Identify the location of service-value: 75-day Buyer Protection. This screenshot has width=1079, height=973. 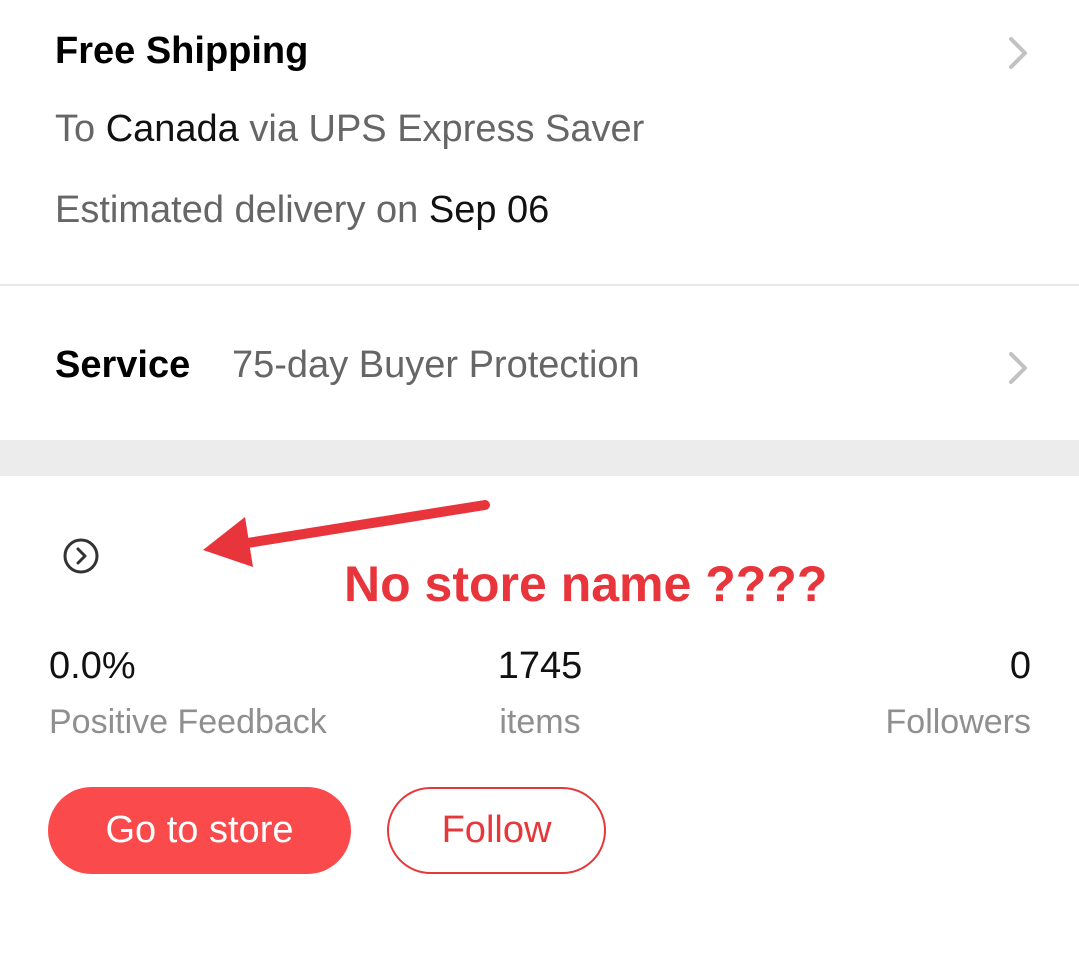
(436, 365).